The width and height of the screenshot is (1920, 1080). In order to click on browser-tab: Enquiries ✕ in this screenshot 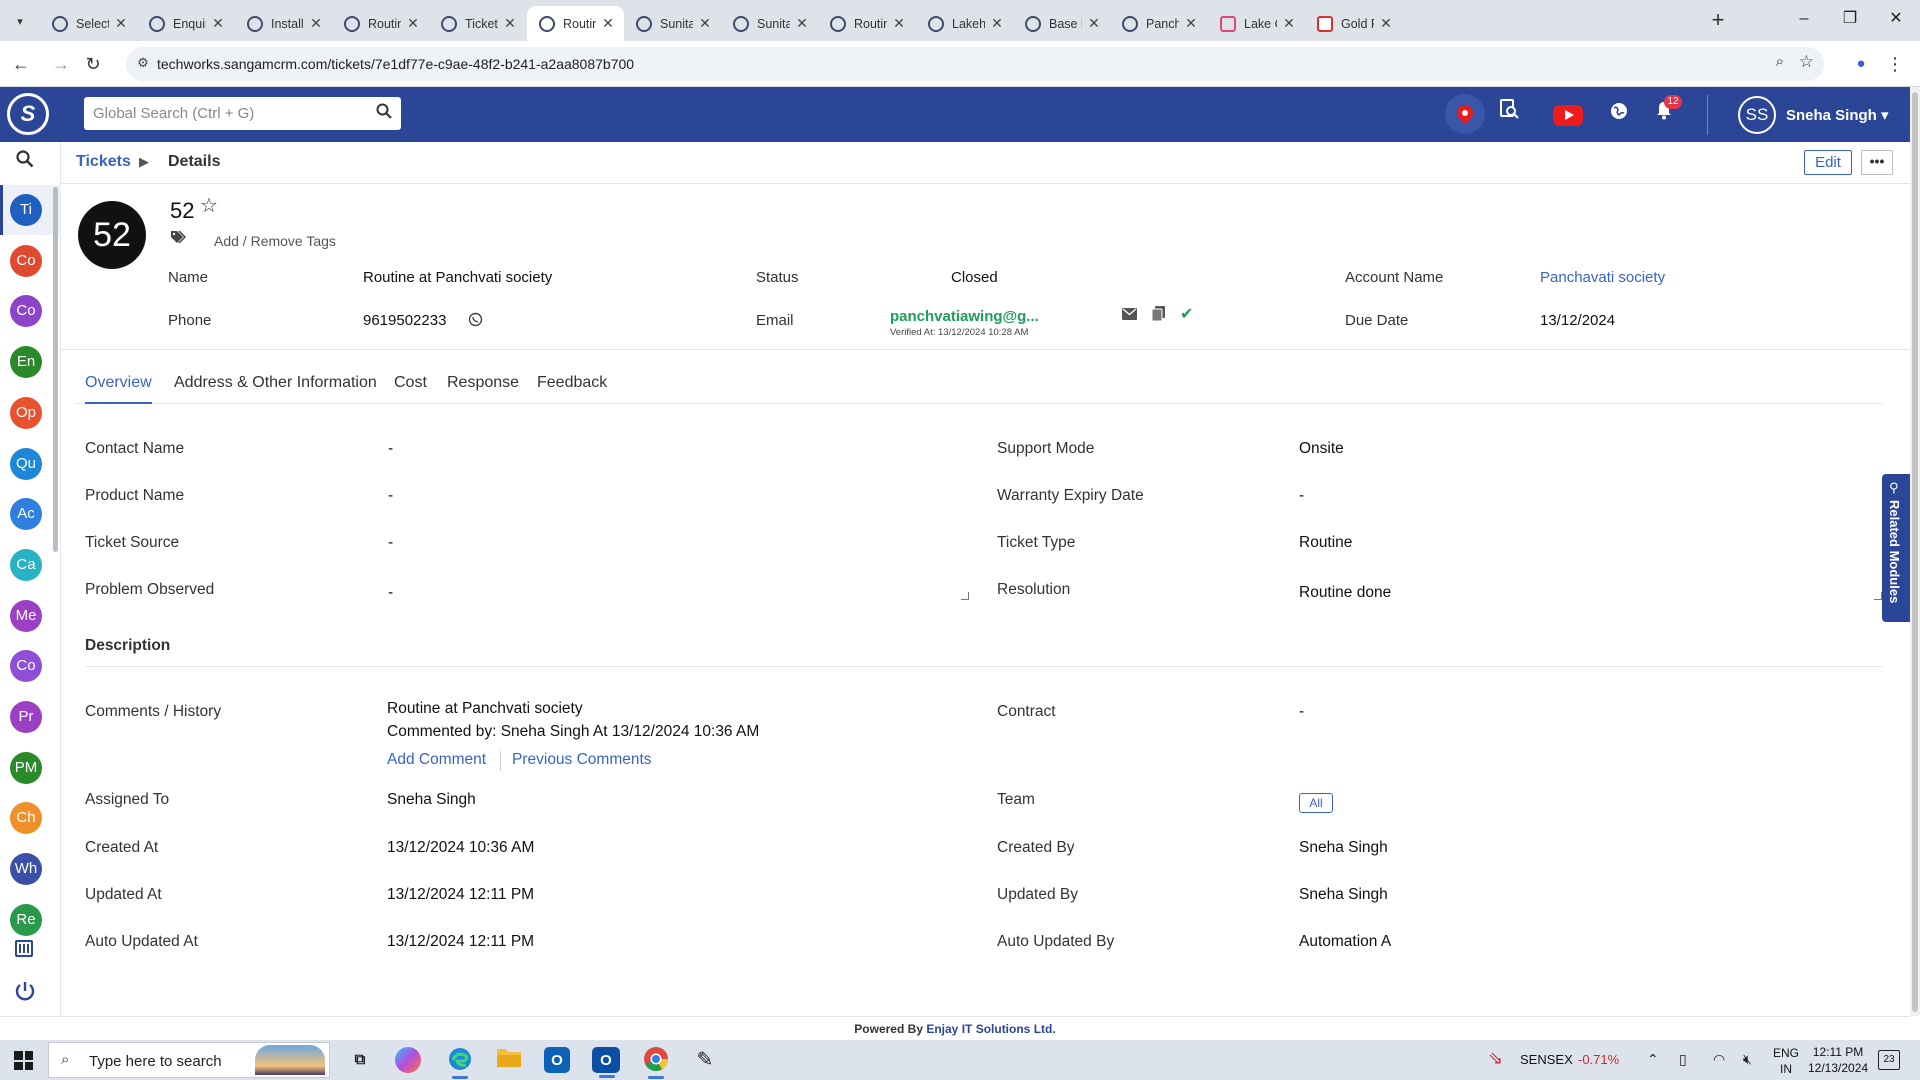, I will do `click(185, 23)`.